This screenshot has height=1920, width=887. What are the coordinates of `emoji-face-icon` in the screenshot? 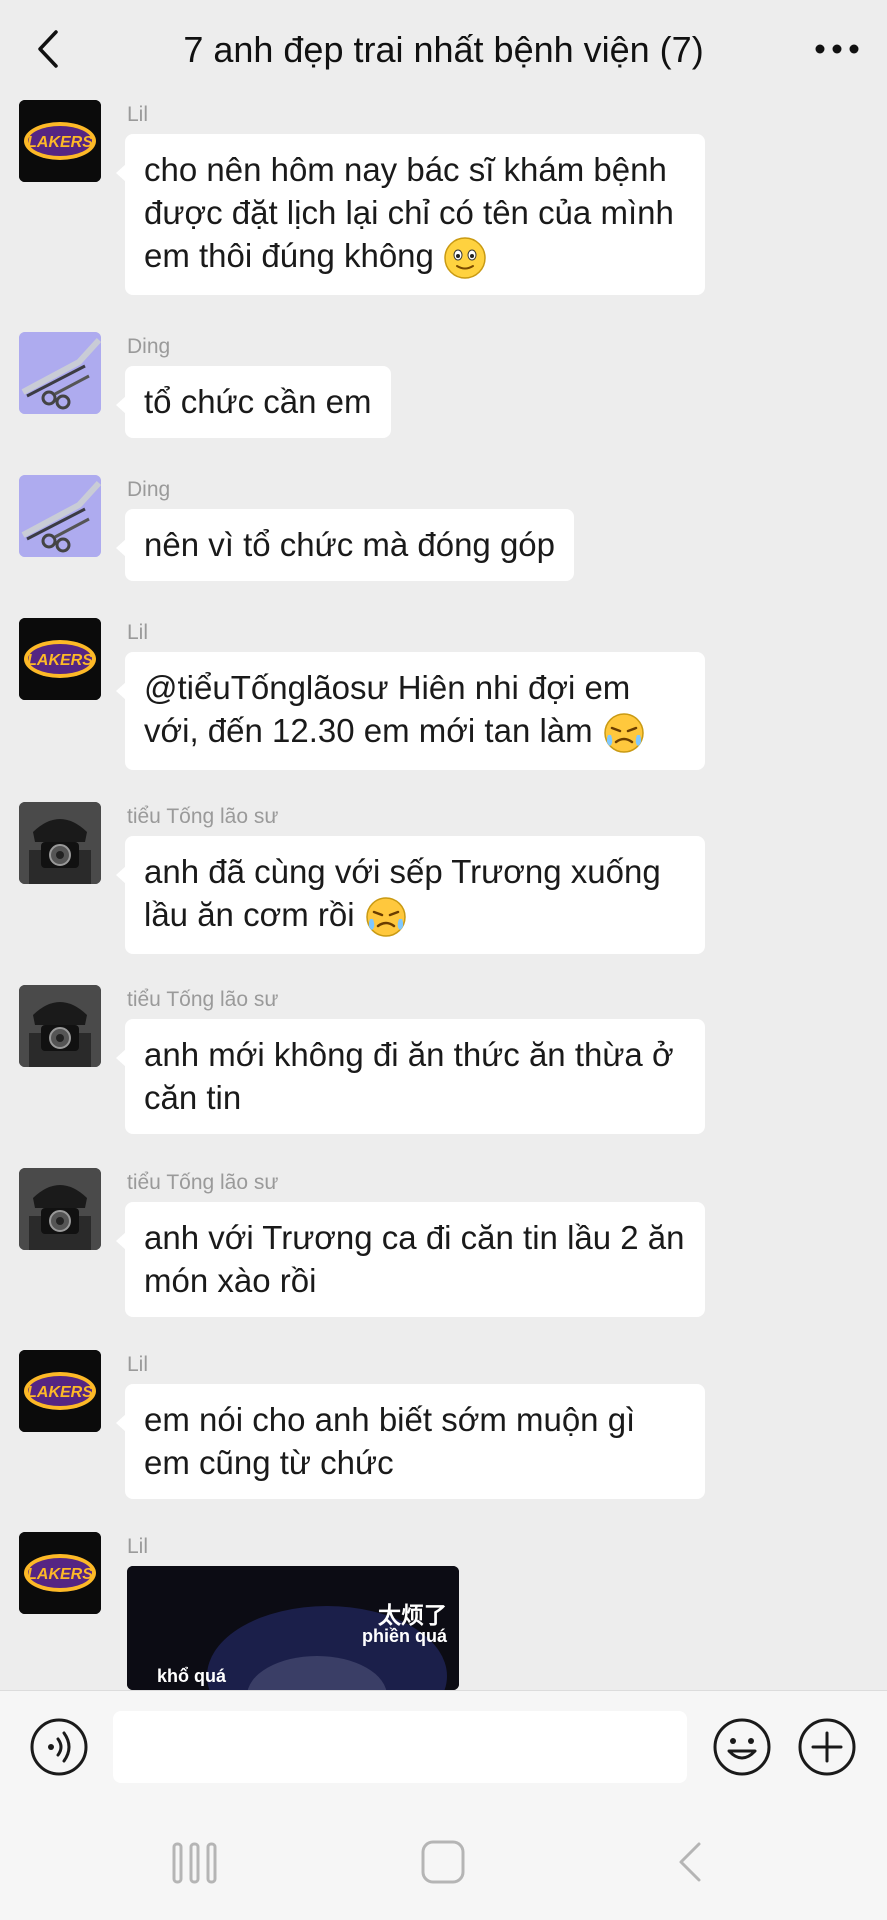 It's located at (742, 1747).